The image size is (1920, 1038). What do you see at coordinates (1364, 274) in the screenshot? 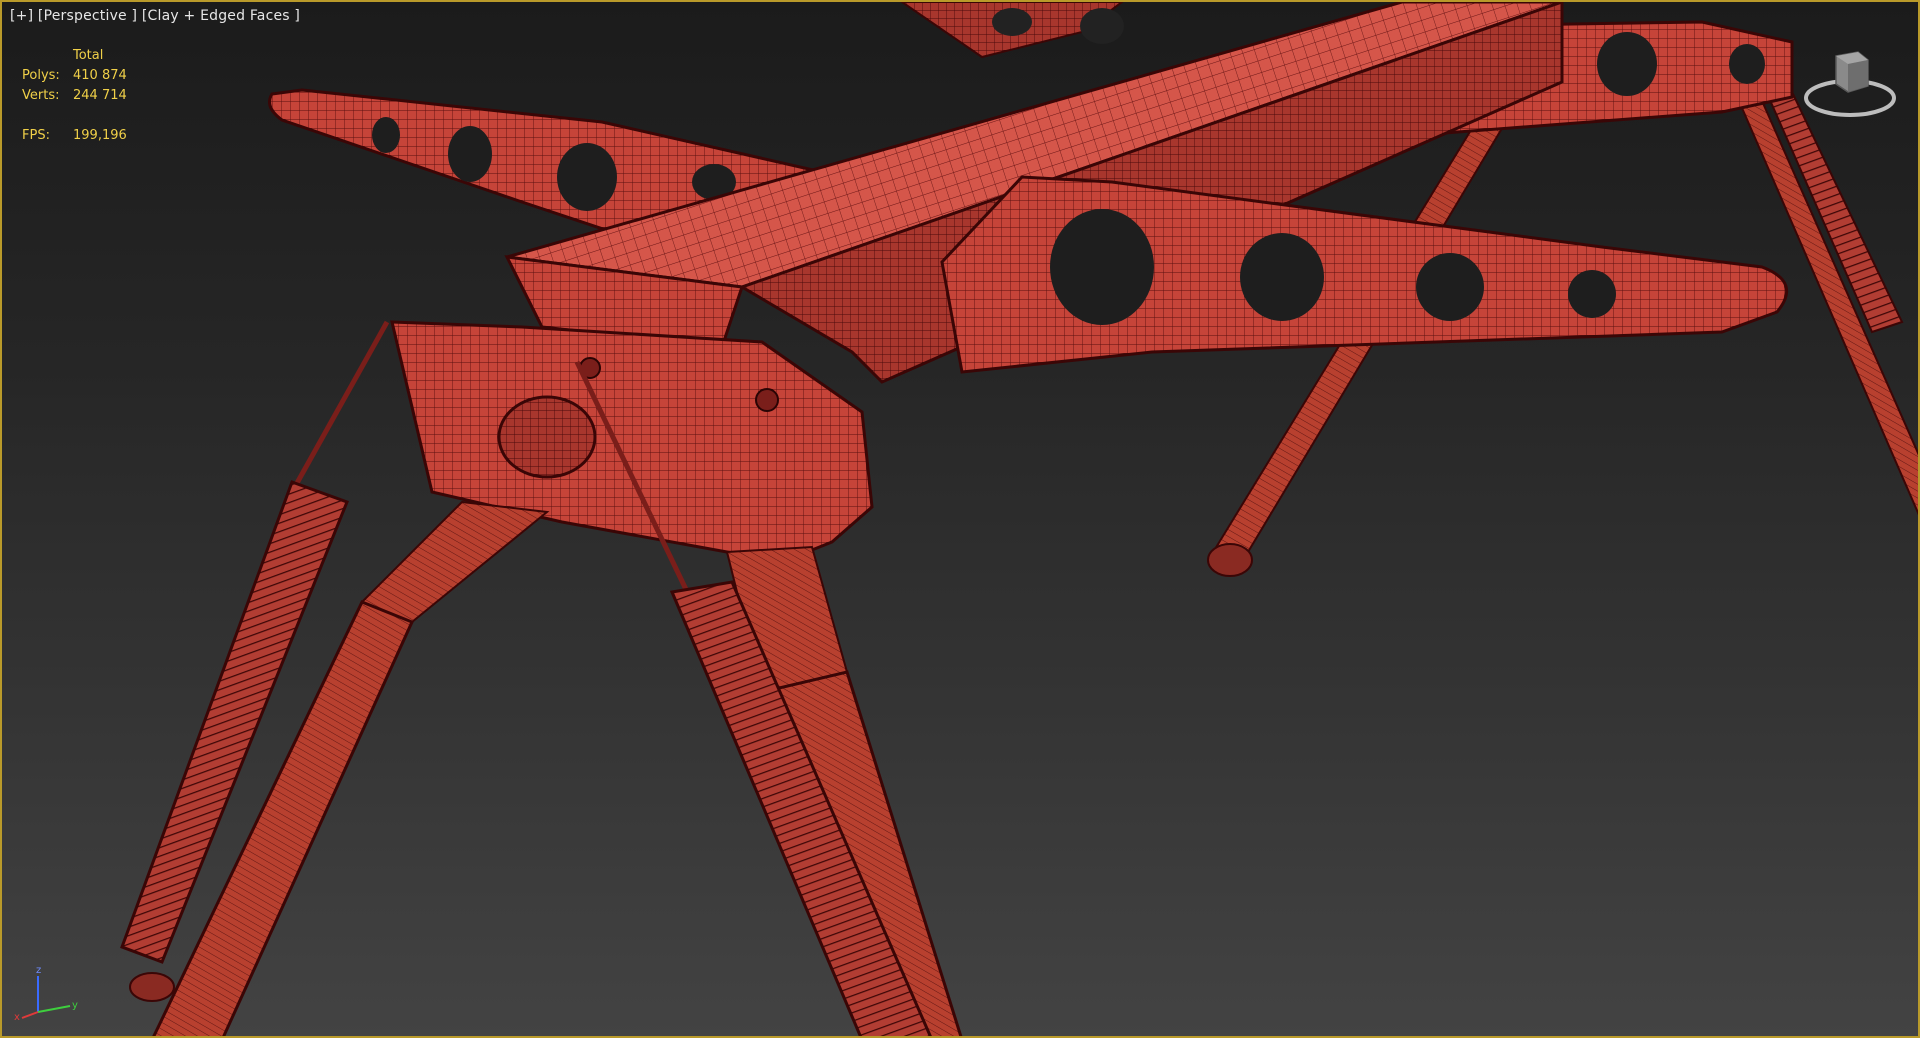
I see `front-right-arm` at bounding box center [1364, 274].